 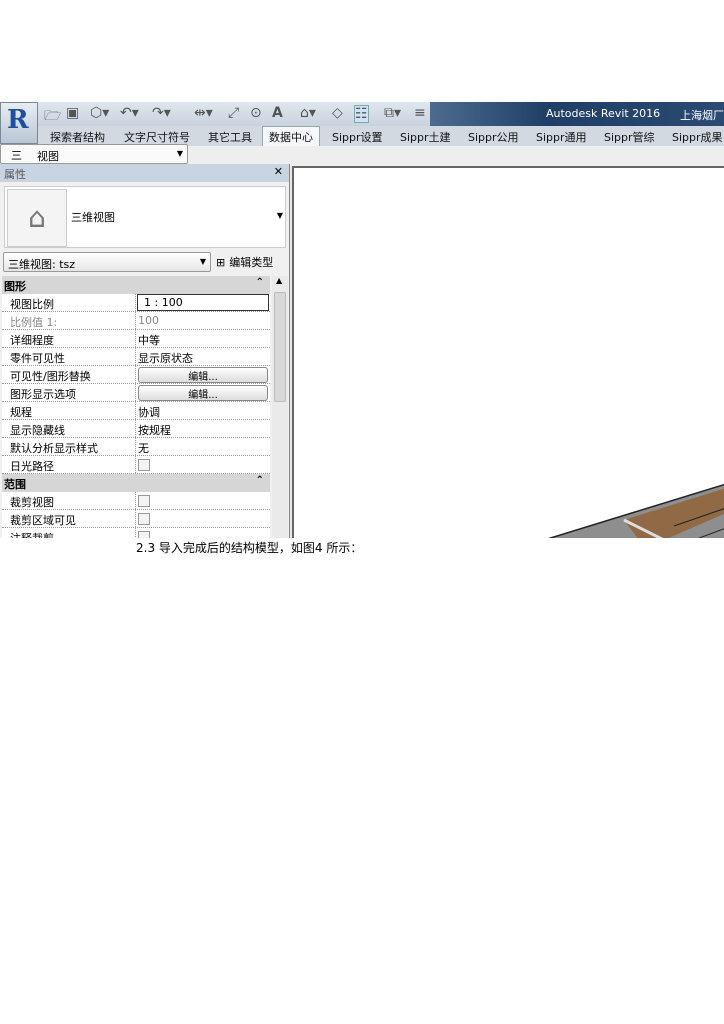 What do you see at coordinates (392, 113) in the screenshot?
I see `switch-windows-icon: ⧉▾` at bounding box center [392, 113].